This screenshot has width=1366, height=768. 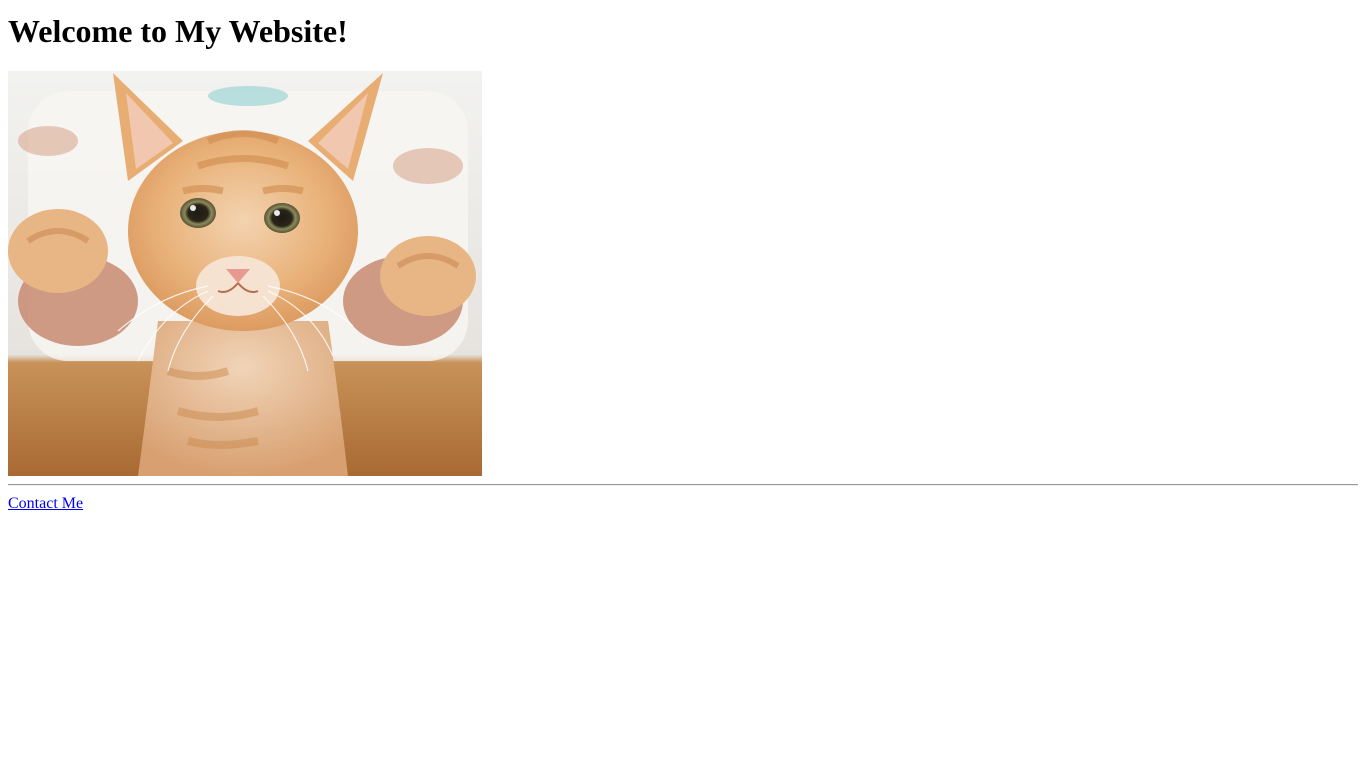 I want to click on contact-me-link: Contact Me, so click(x=45, y=504).